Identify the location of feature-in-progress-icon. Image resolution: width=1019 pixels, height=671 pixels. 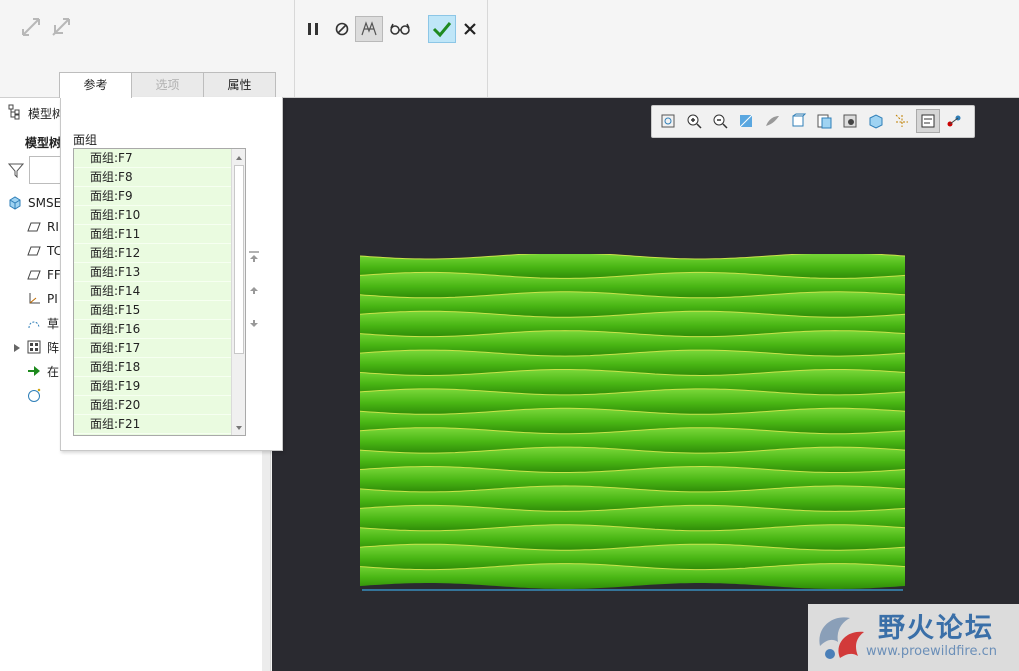
(36, 395).